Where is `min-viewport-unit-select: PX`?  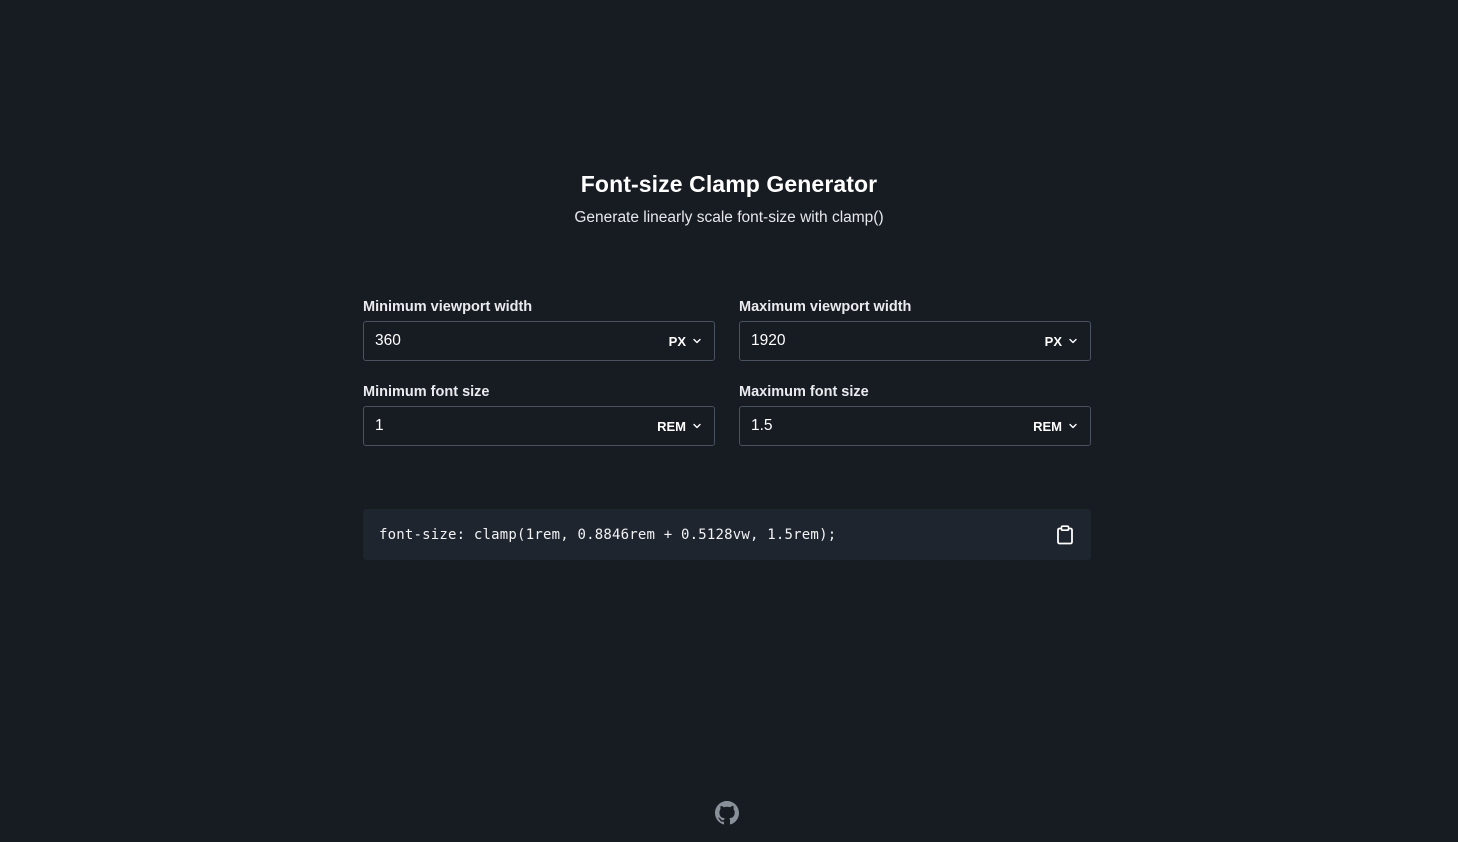 min-viewport-unit-select: PX is located at coordinates (691, 341).